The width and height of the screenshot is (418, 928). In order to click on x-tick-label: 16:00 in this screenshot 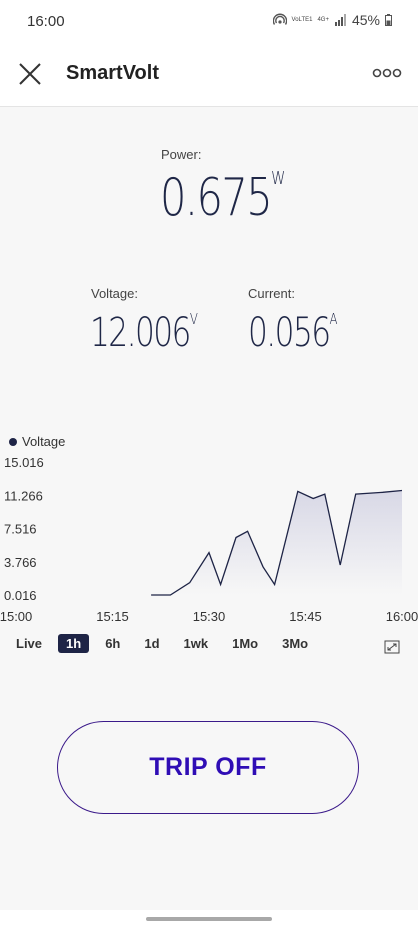, I will do `click(402, 616)`.